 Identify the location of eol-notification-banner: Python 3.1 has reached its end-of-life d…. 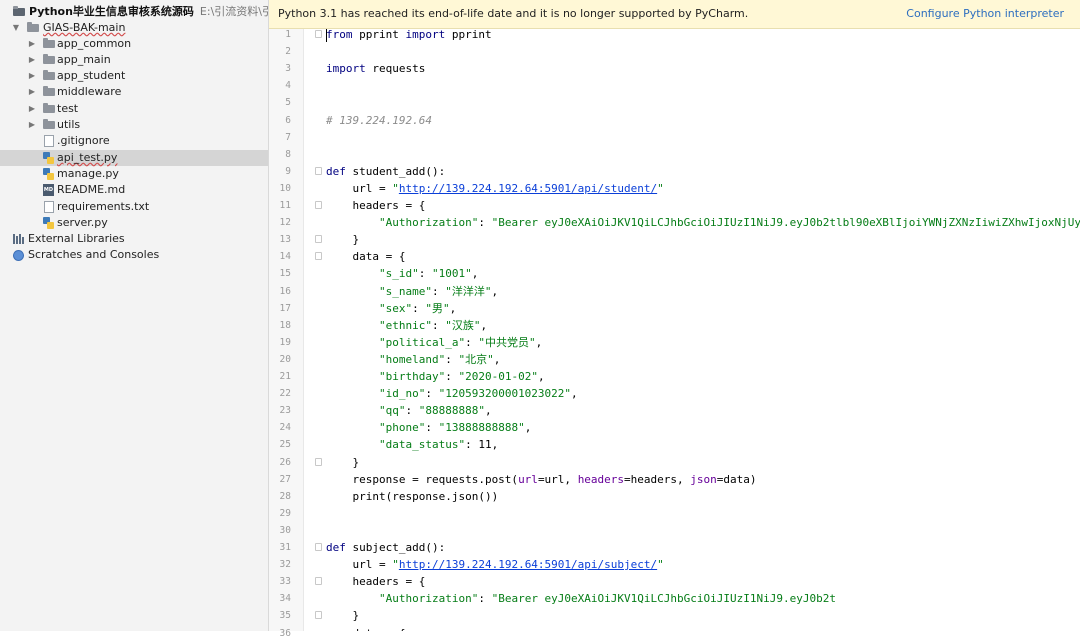
(674, 14).